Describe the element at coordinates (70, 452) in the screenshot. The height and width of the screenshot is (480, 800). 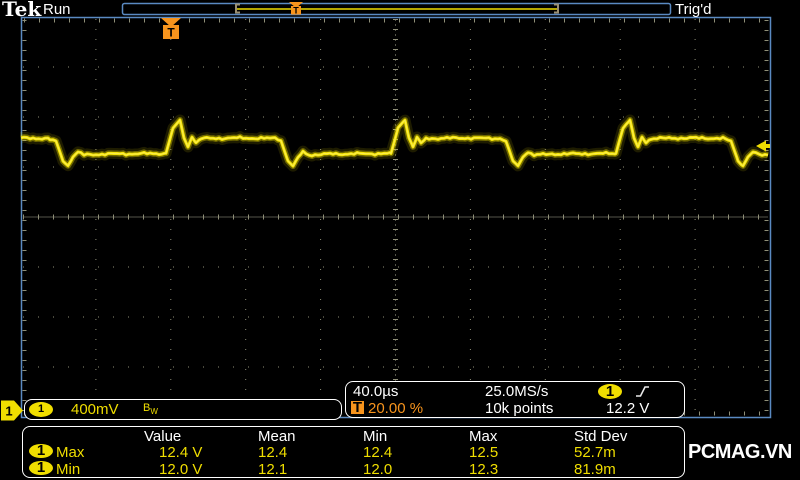
I see `measurement-name: Max` at that location.